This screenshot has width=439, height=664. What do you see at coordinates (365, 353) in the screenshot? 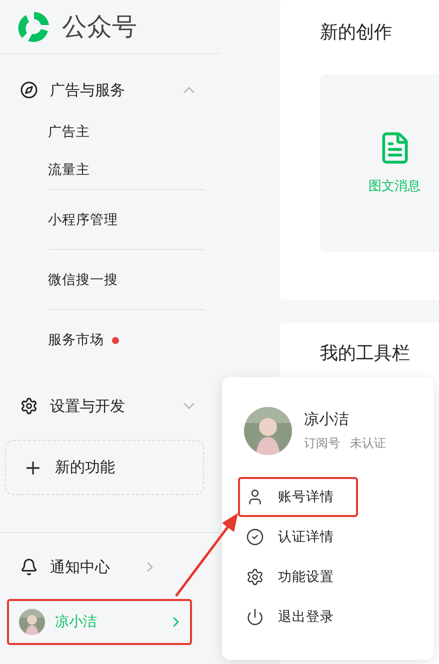
I see `card-title: 我的工具栏` at bounding box center [365, 353].